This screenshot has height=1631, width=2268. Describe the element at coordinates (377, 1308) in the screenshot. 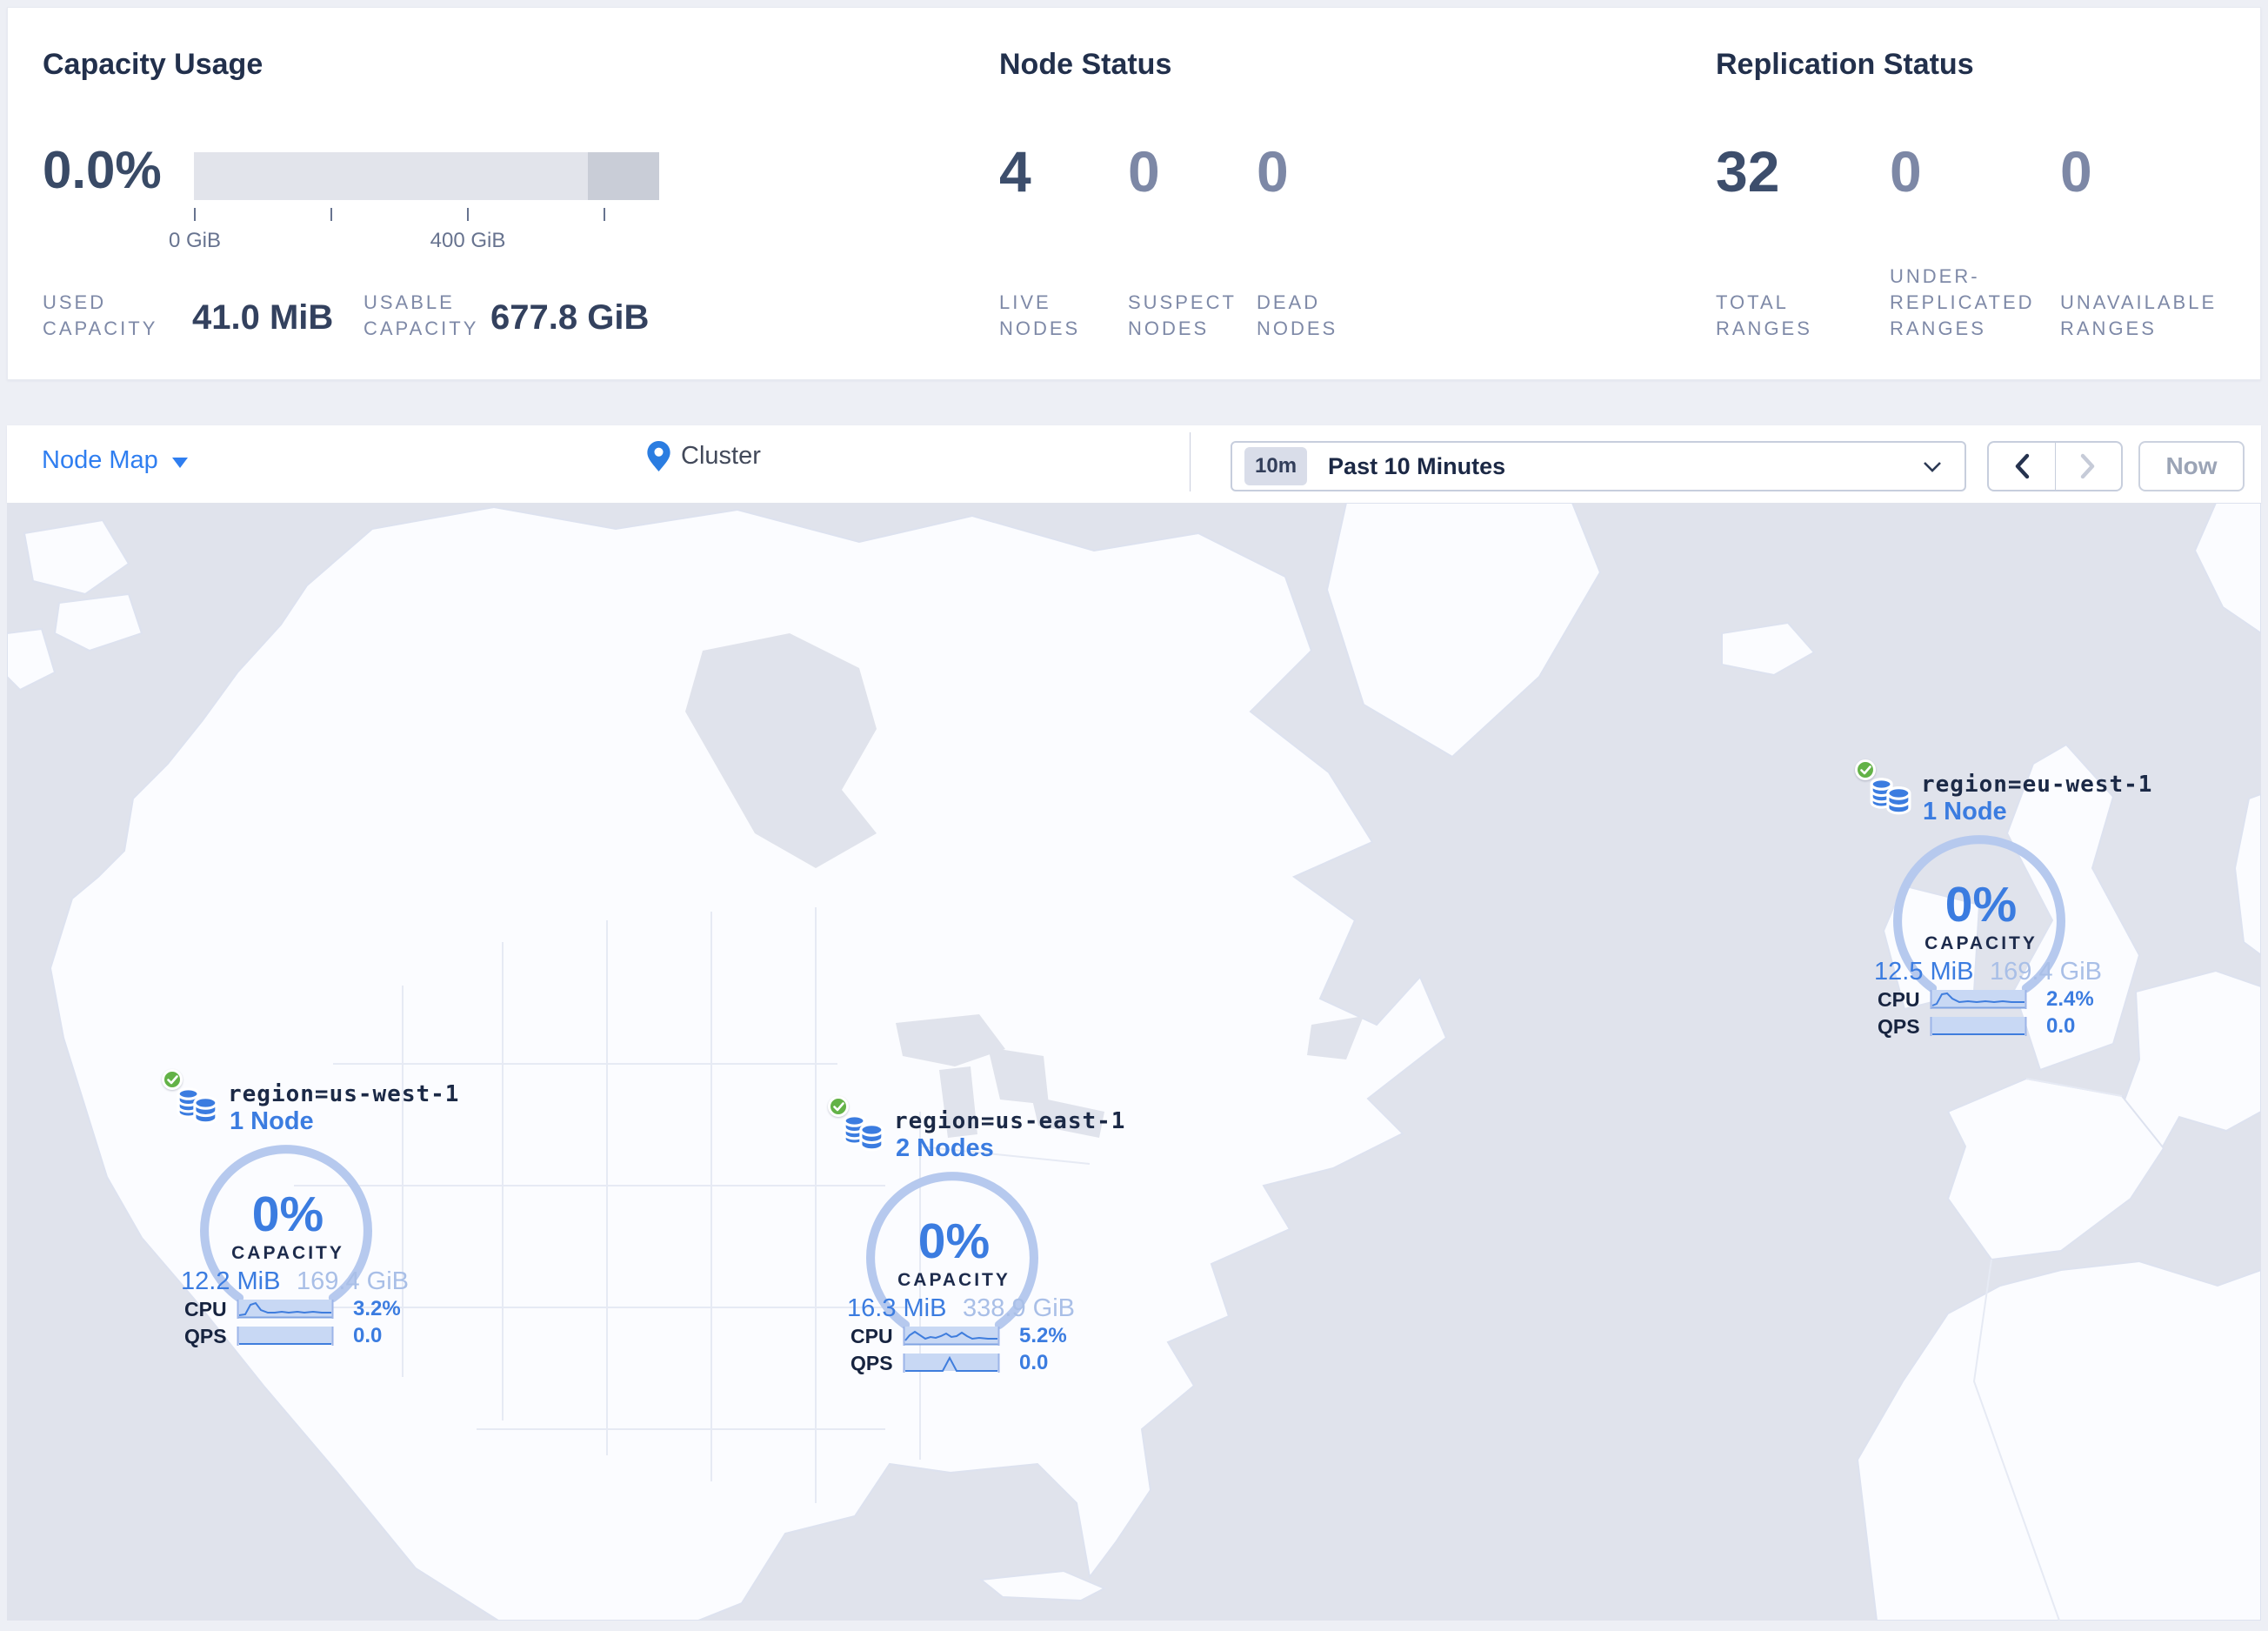

I see `cpu-value: 3.2%` at that location.